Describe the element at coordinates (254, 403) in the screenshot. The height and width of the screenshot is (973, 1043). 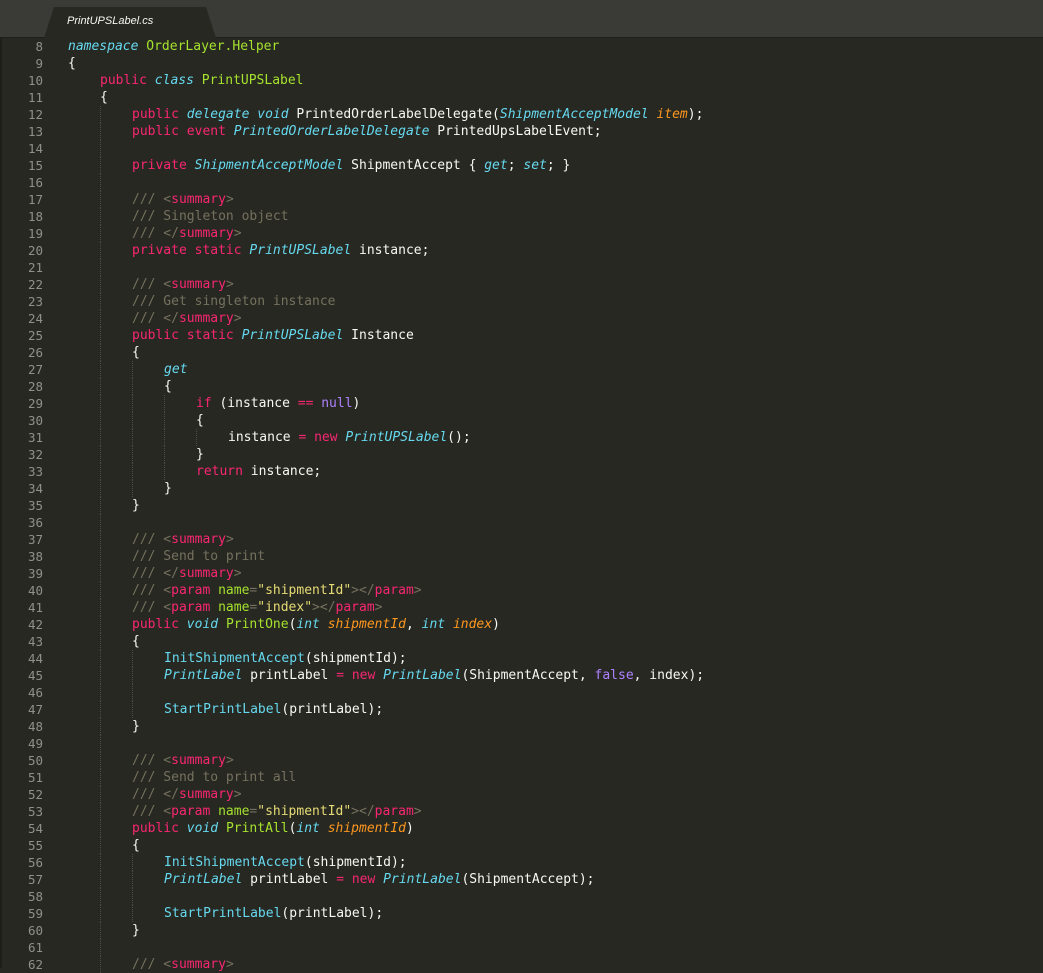
I see `code-token: (instance` at that location.